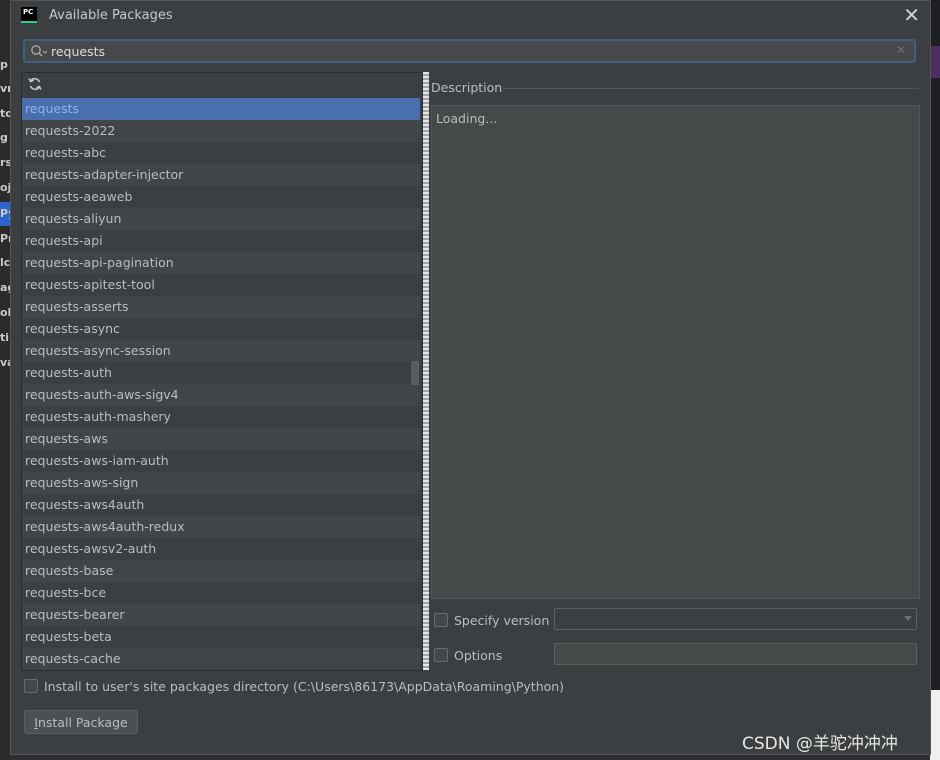 This screenshot has width=940, height=760. What do you see at coordinates (935, 62) in the screenshot?
I see `background-accent-stripe` at bounding box center [935, 62].